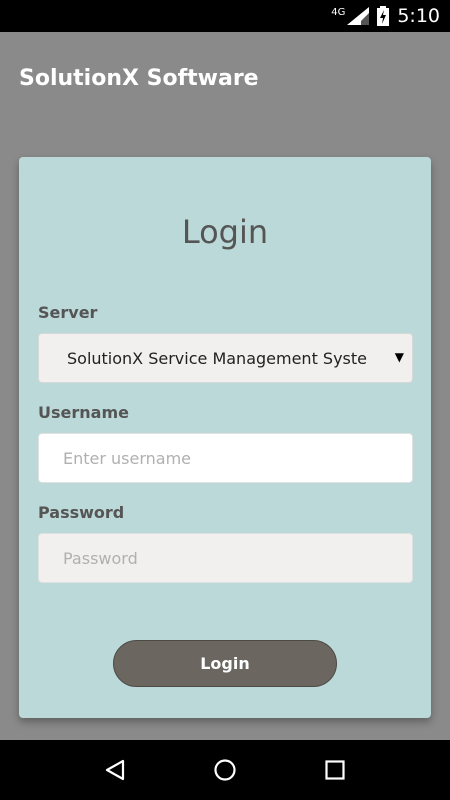 The height and width of the screenshot is (800, 450). I want to click on signal-icon, so click(358, 16).